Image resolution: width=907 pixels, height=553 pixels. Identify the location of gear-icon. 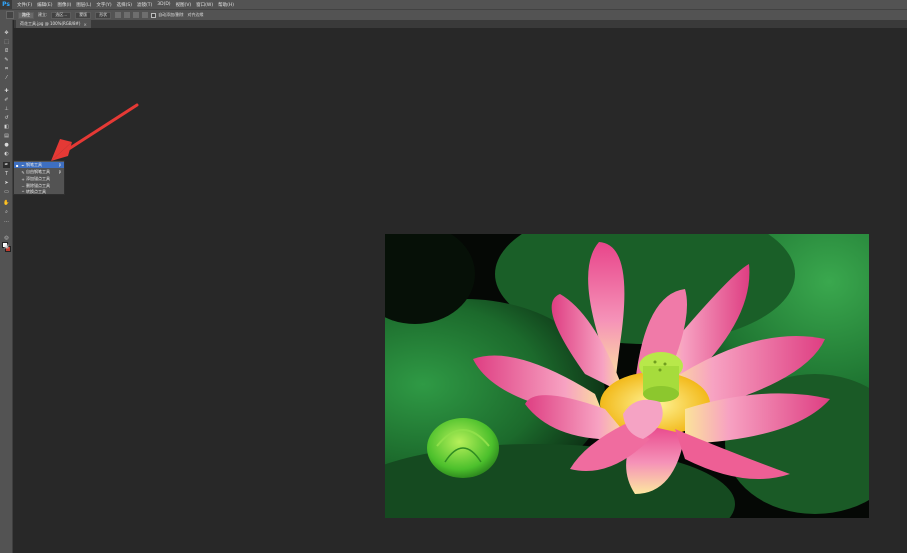
(145, 15).